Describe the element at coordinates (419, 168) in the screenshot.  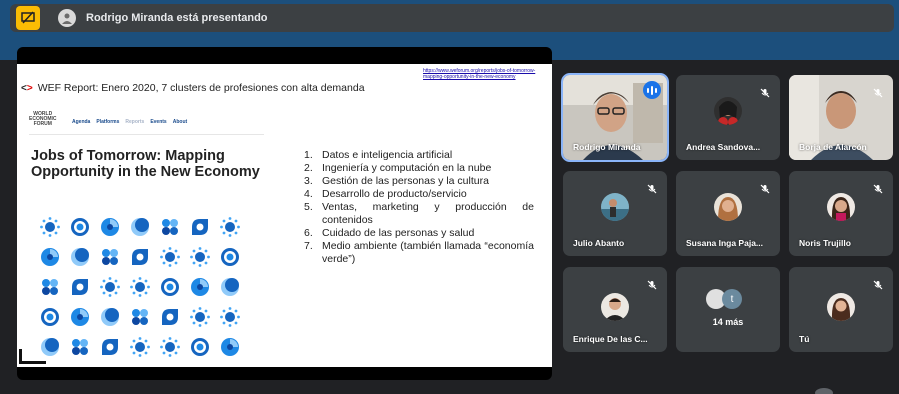
I see `list-item: 2. Ingeniería y computación en la nube` at that location.